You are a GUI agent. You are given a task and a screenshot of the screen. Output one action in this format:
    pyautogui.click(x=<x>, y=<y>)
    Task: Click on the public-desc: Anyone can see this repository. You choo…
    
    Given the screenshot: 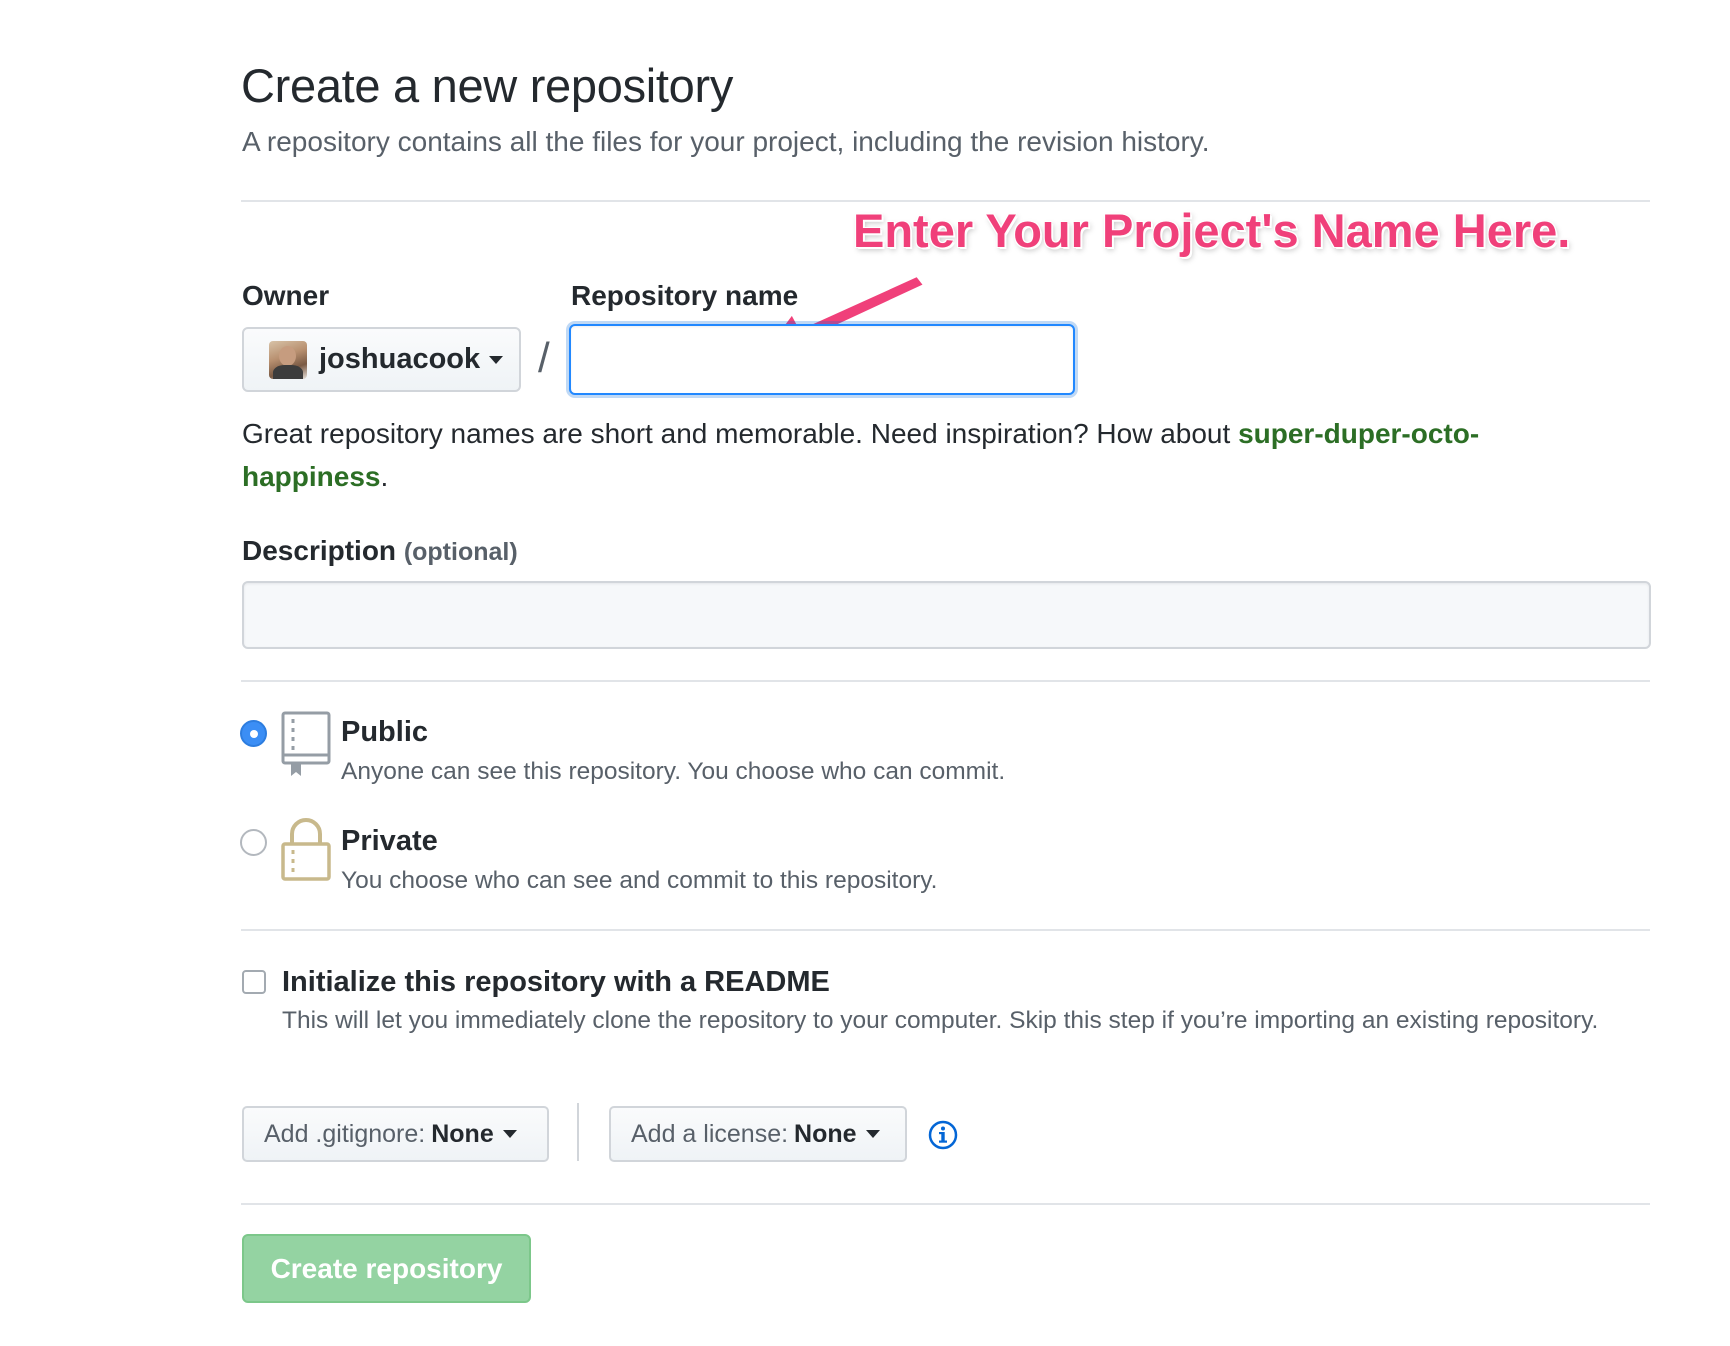 What is the action you would take?
    pyautogui.click(x=673, y=771)
    